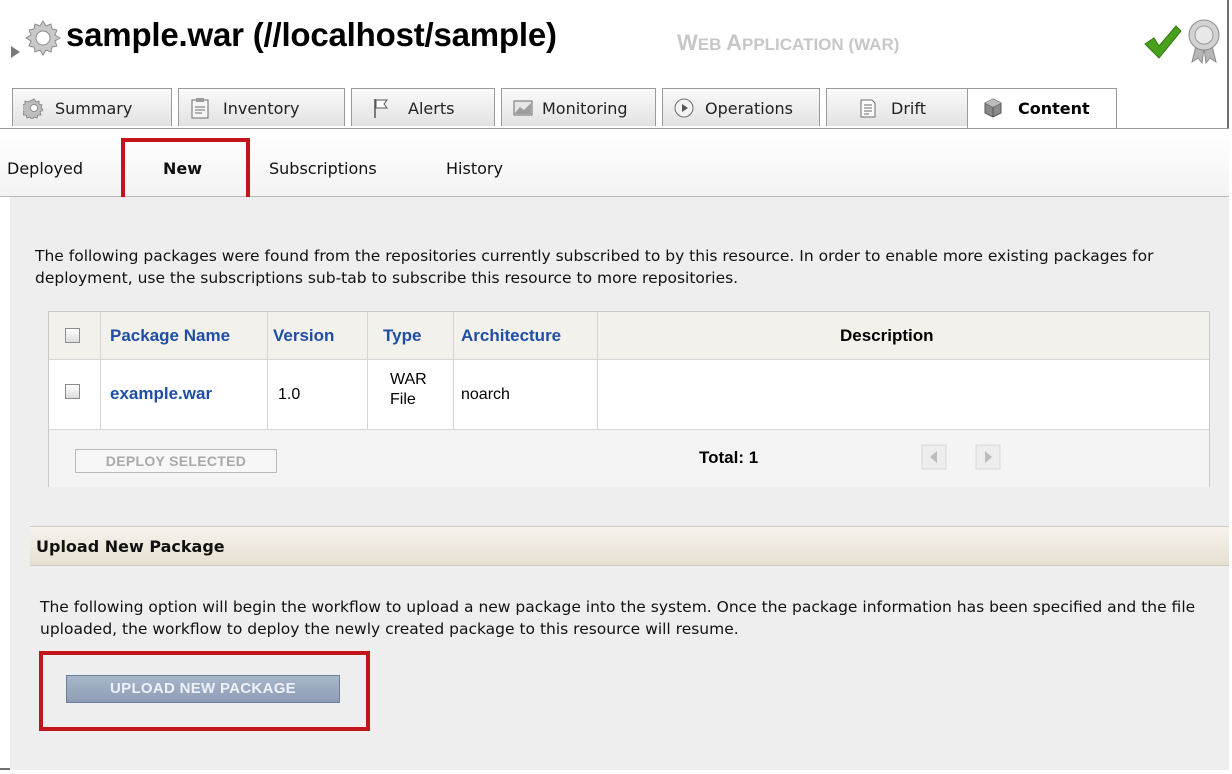 This screenshot has height=774, width=1232. I want to click on subtab-deployed: Deployed, so click(45, 168).